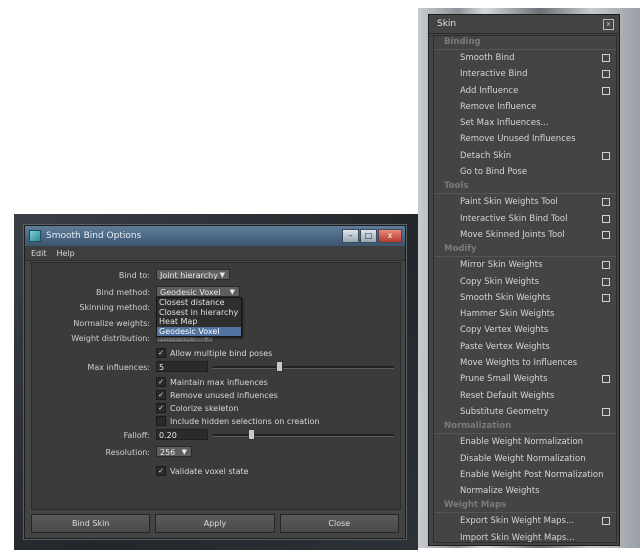 Image resolution: width=640 pixels, height=560 pixels. I want to click on menu-item-paste-vertex-weights: Paste Vertex Weights, so click(525, 347).